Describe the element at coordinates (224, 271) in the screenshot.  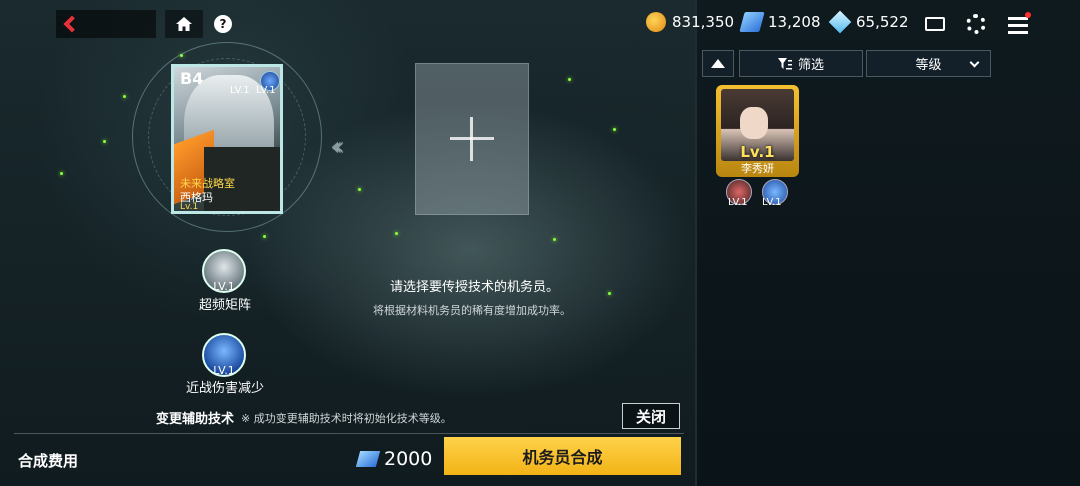
I see `skill-overclock-icon: LV.1` at that location.